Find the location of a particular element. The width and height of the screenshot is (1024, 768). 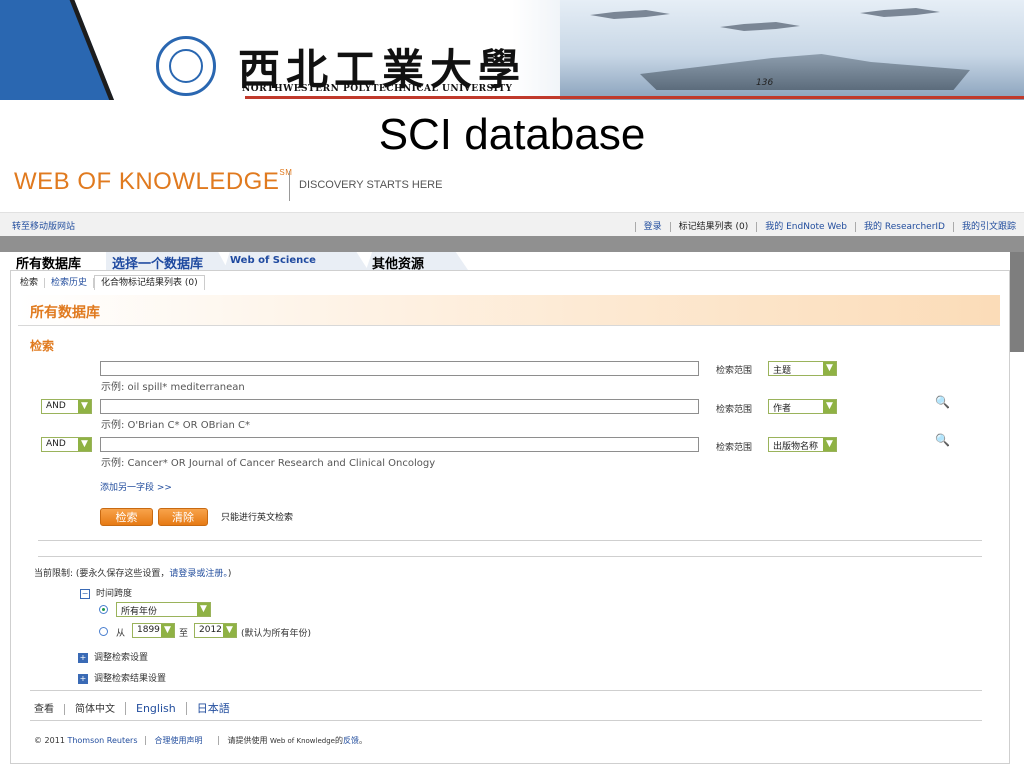

language-bar: 查看 简体中文 English 日本語 is located at coordinates (137, 708).